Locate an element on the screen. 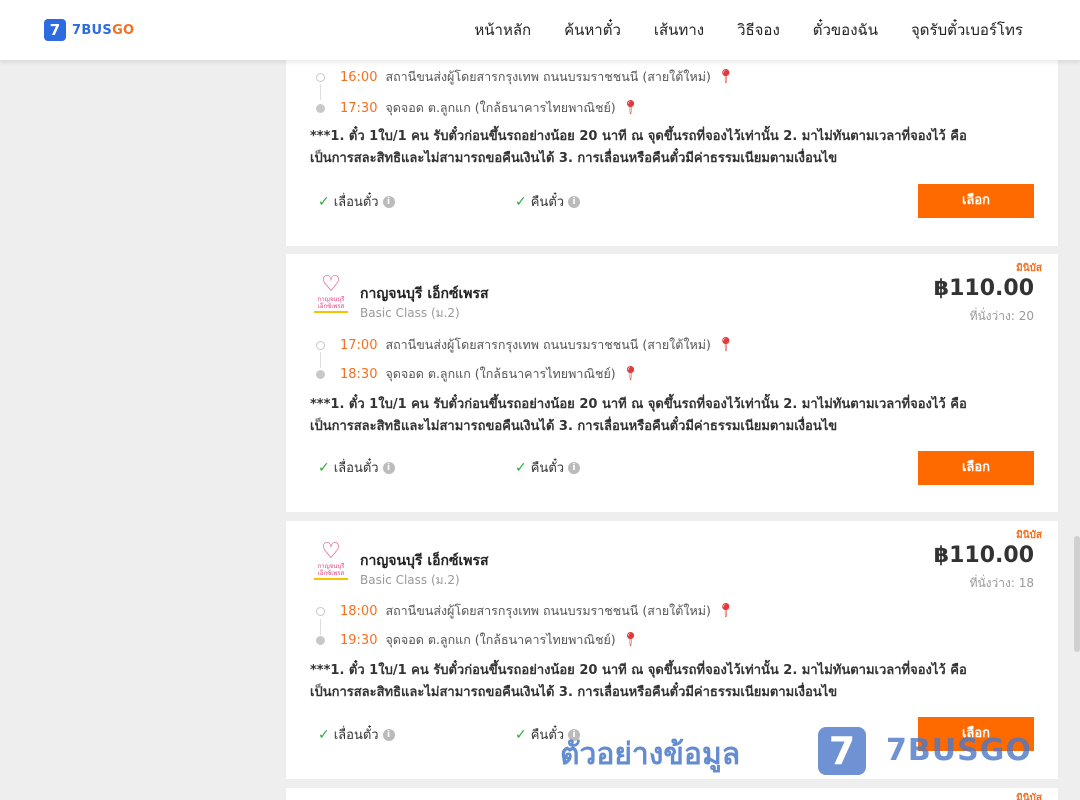  departure-time: 17:00 is located at coordinates (359, 345).